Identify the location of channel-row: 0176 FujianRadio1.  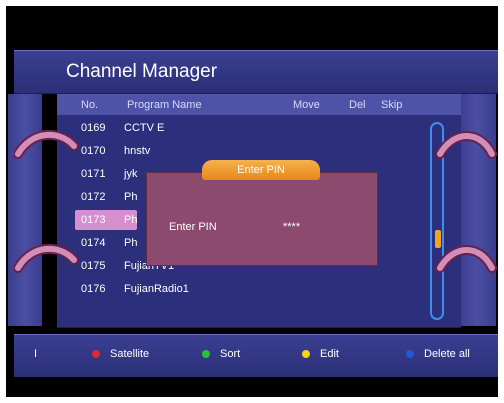
(242, 289).